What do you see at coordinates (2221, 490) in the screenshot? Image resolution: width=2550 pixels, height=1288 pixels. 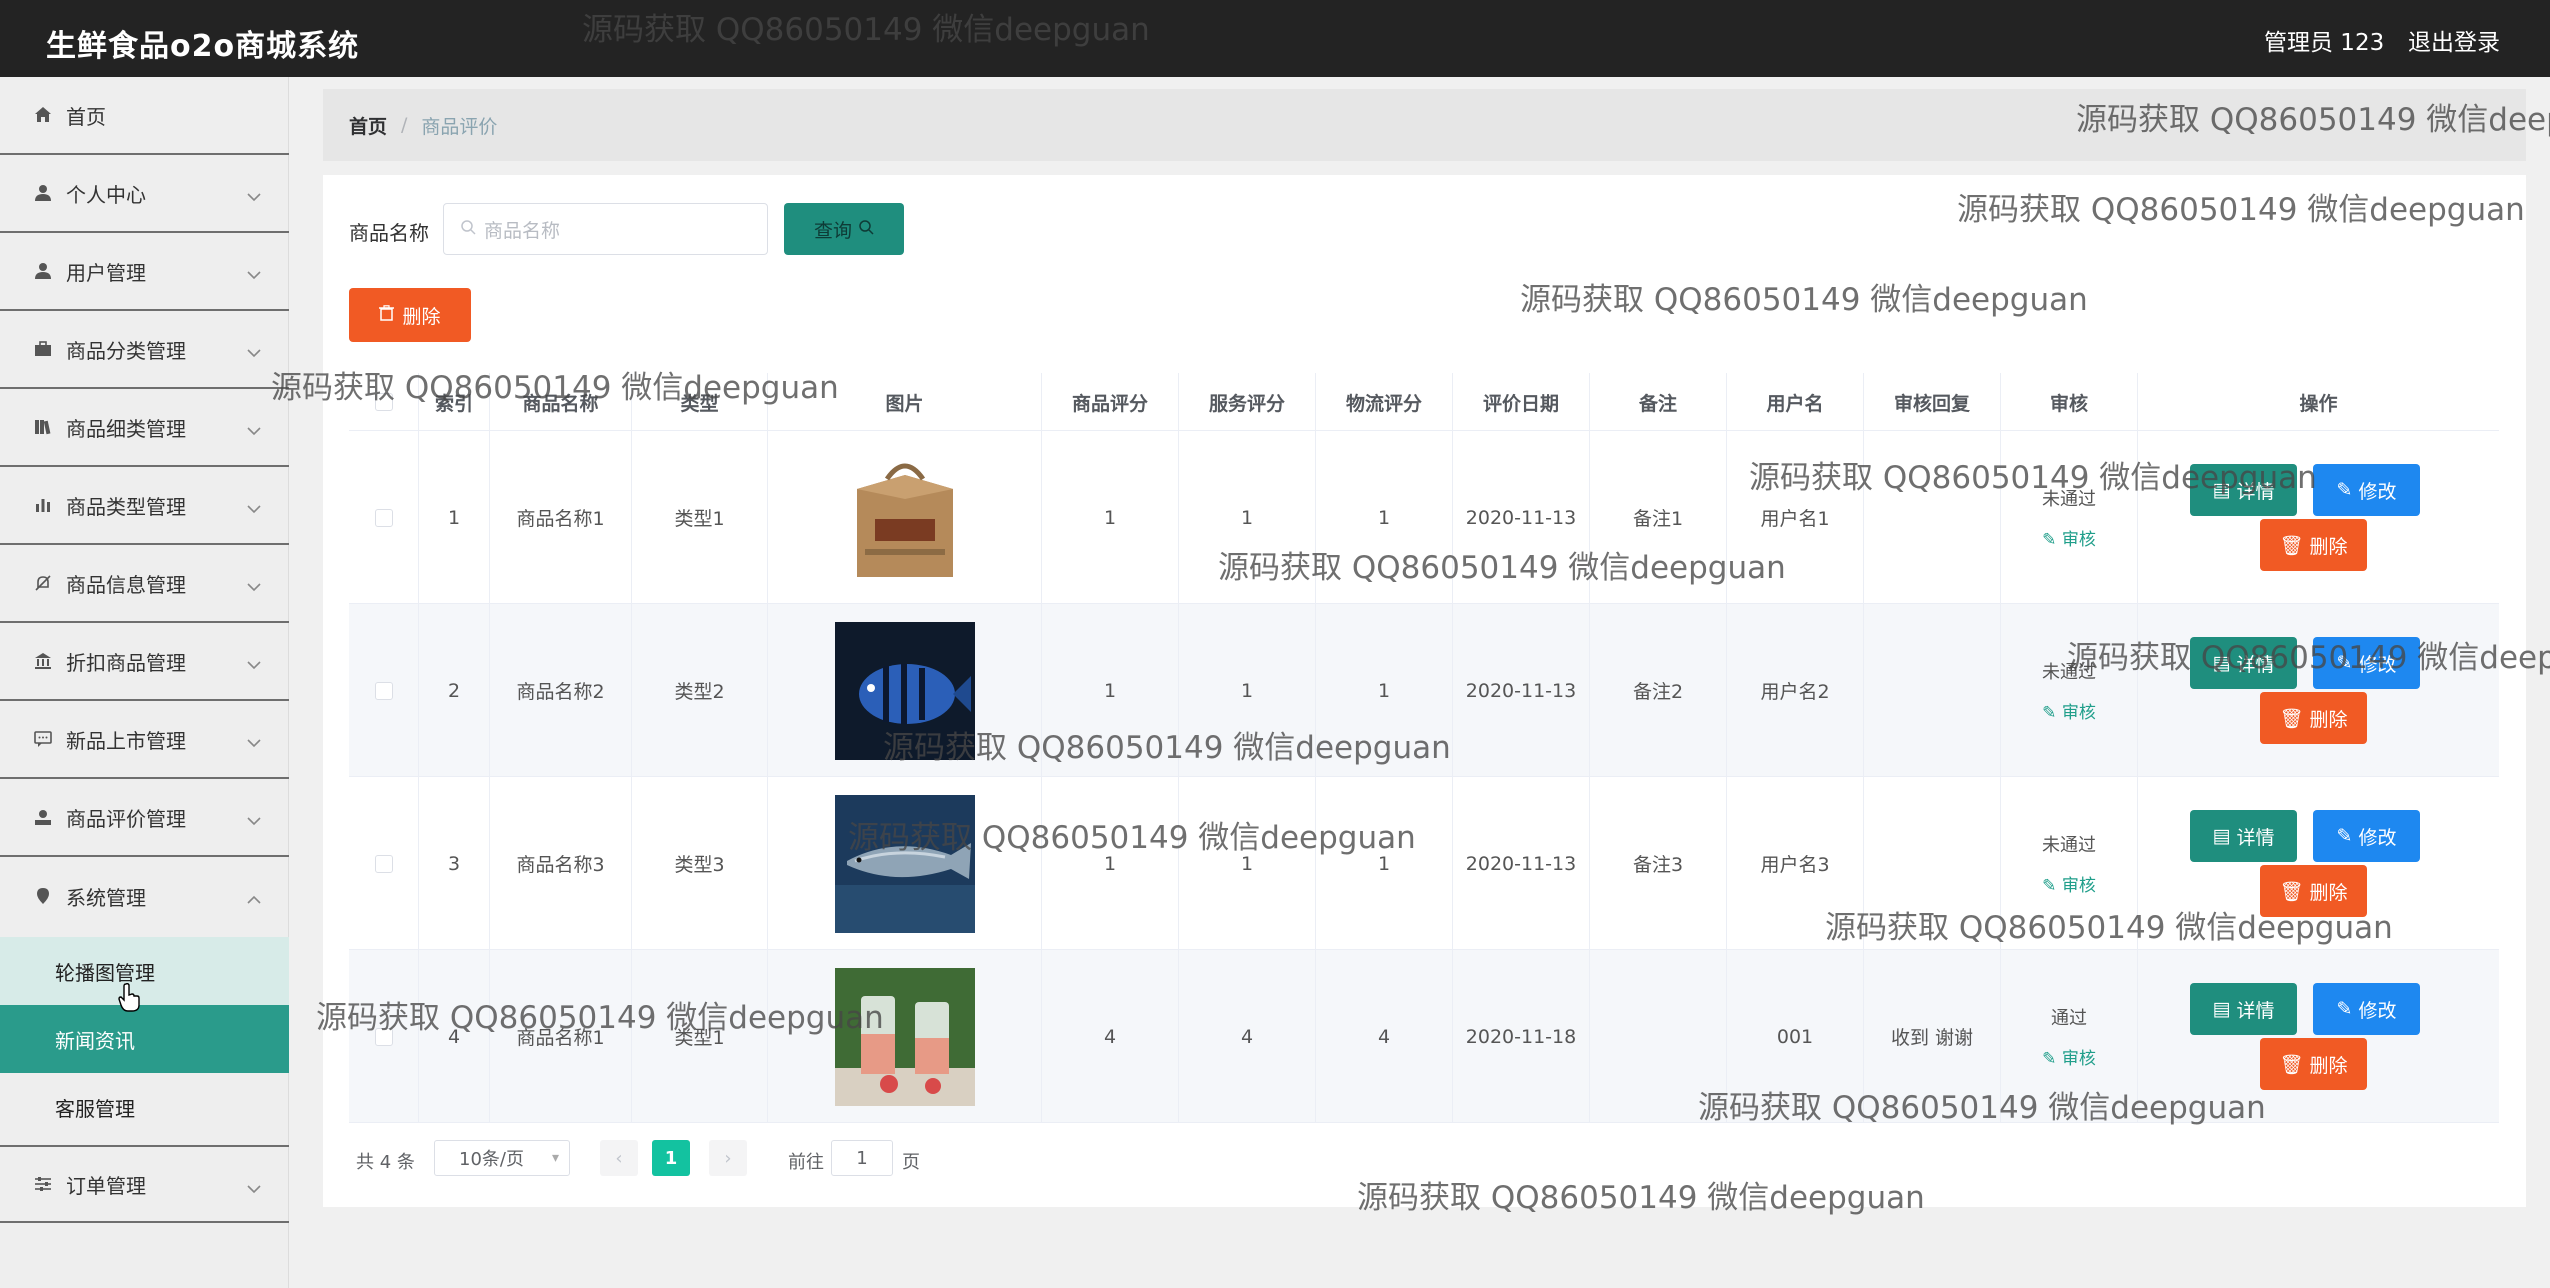 I see `document-icon: ▤` at bounding box center [2221, 490].